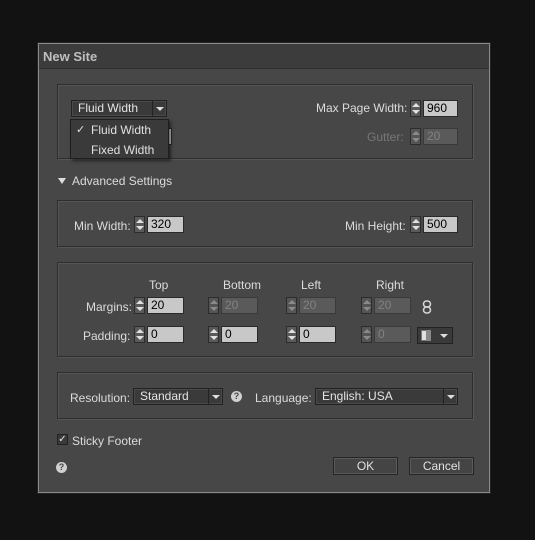 This screenshot has height=540, width=535. What do you see at coordinates (311, 285) in the screenshot?
I see `column-header-left: Left` at bounding box center [311, 285].